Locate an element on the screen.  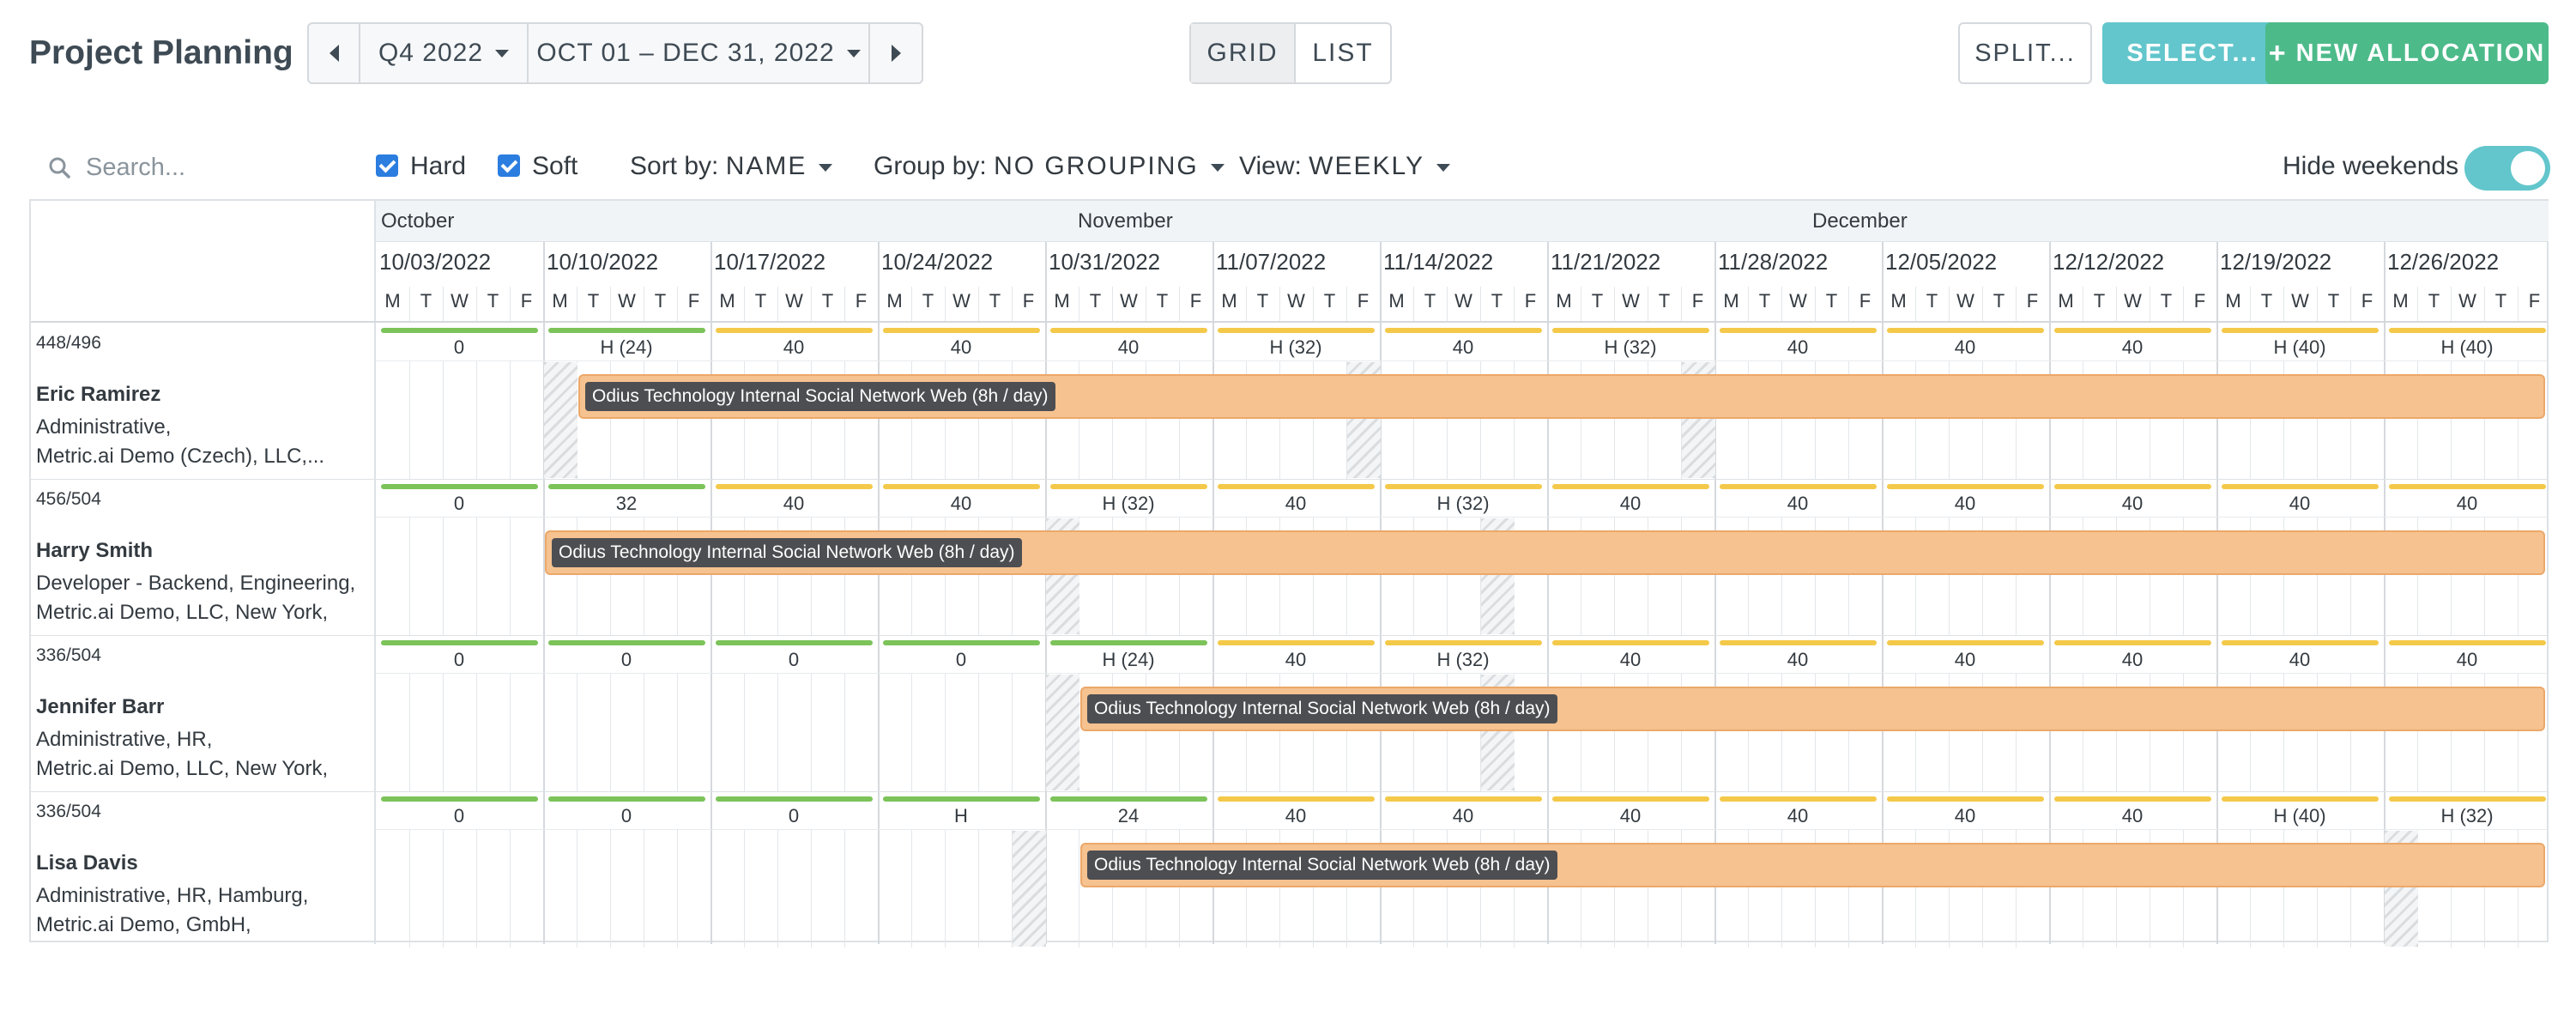
next-period-button is located at coordinates (896, 53).